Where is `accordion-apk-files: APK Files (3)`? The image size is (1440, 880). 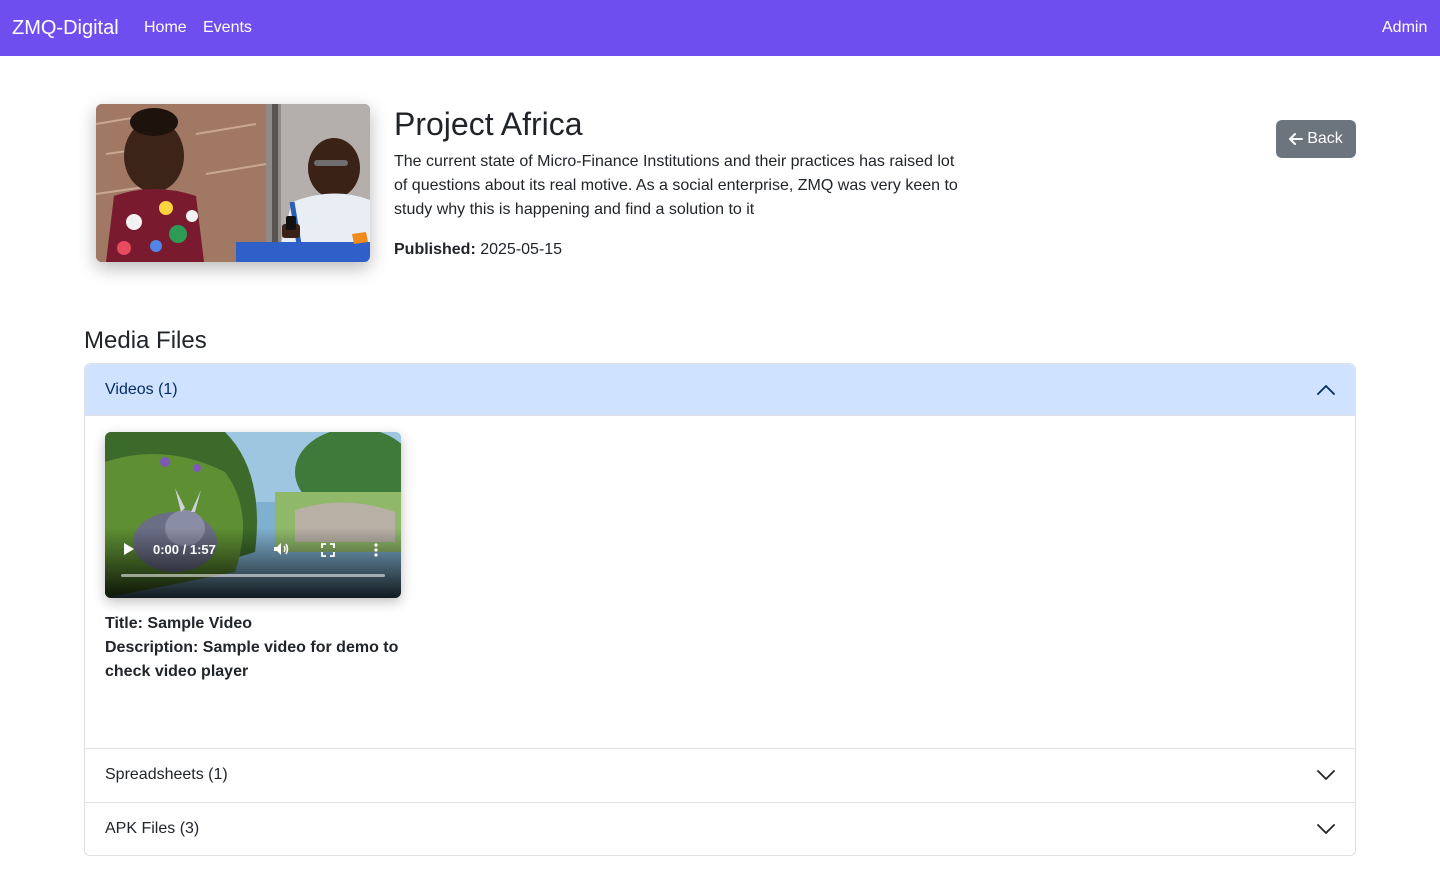 accordion-apk-files: APK Files (3) is located at coordinates (720, 829).